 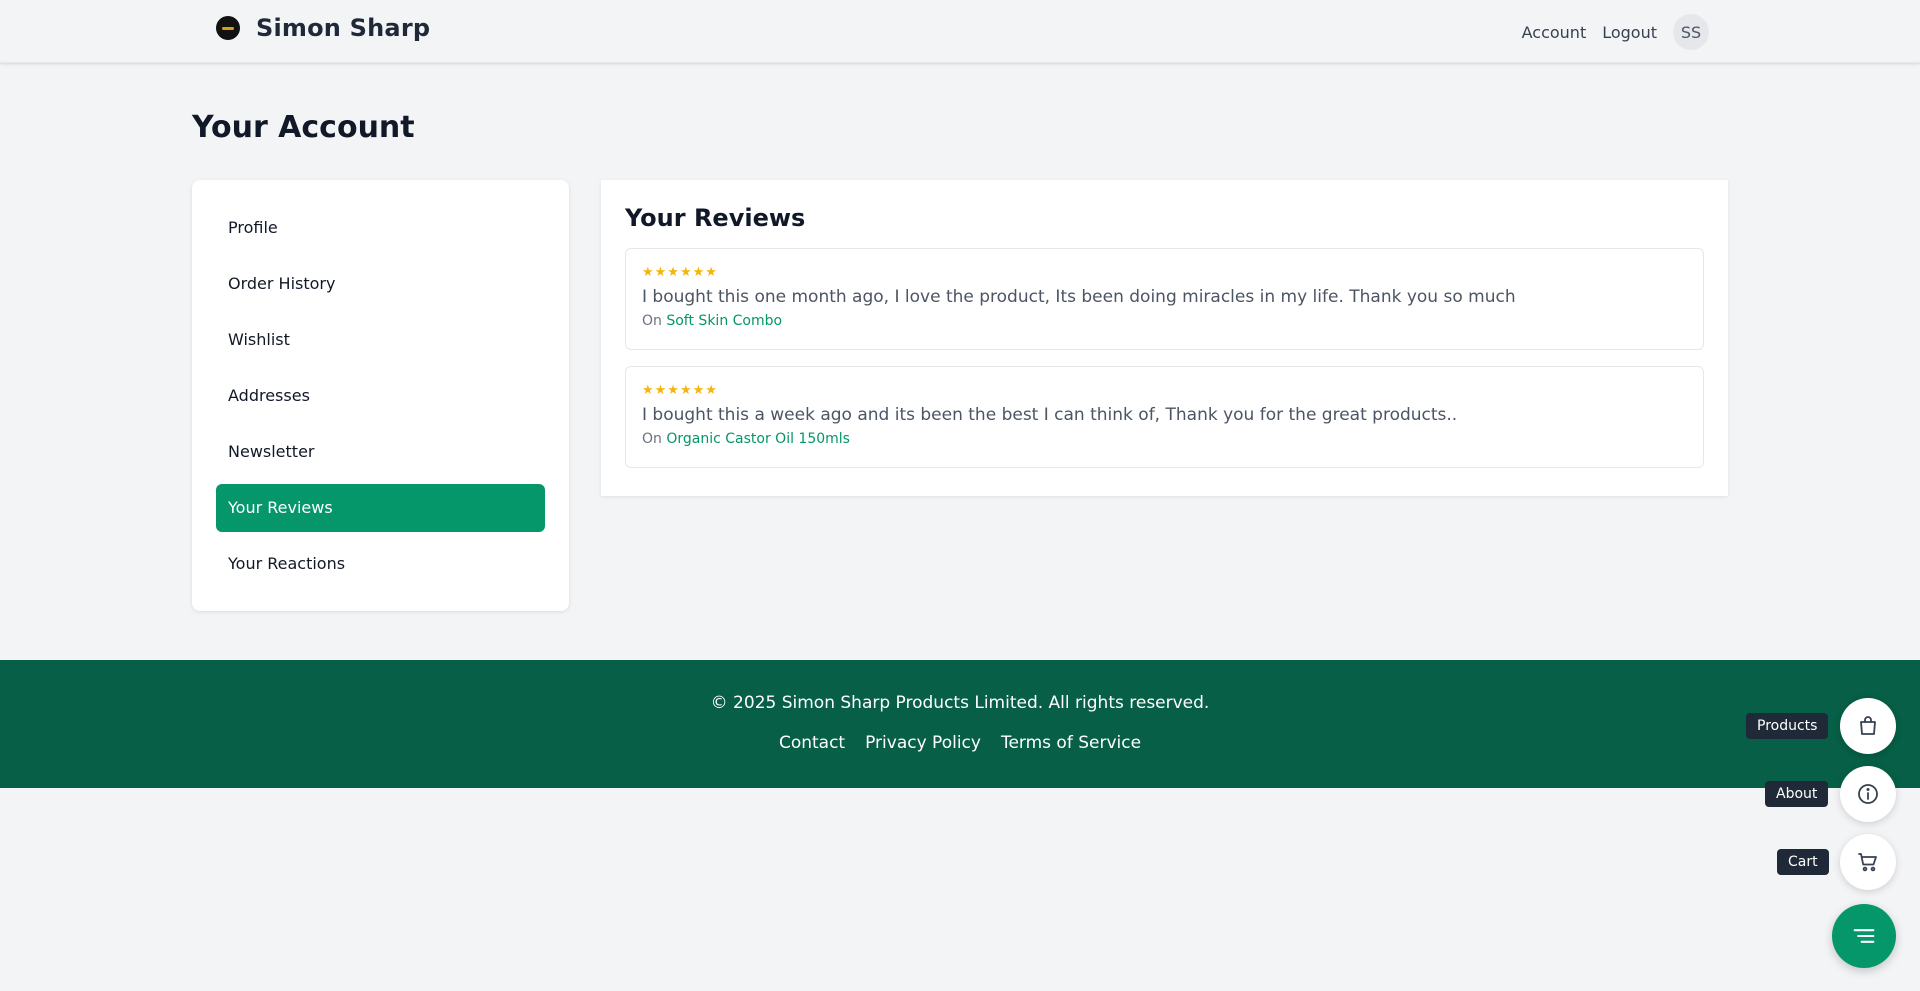 What do you see at coordinates (715, 218) in the screenshot?
I see `reviews-title: Your Reviews` at bounding box center [715, 218].